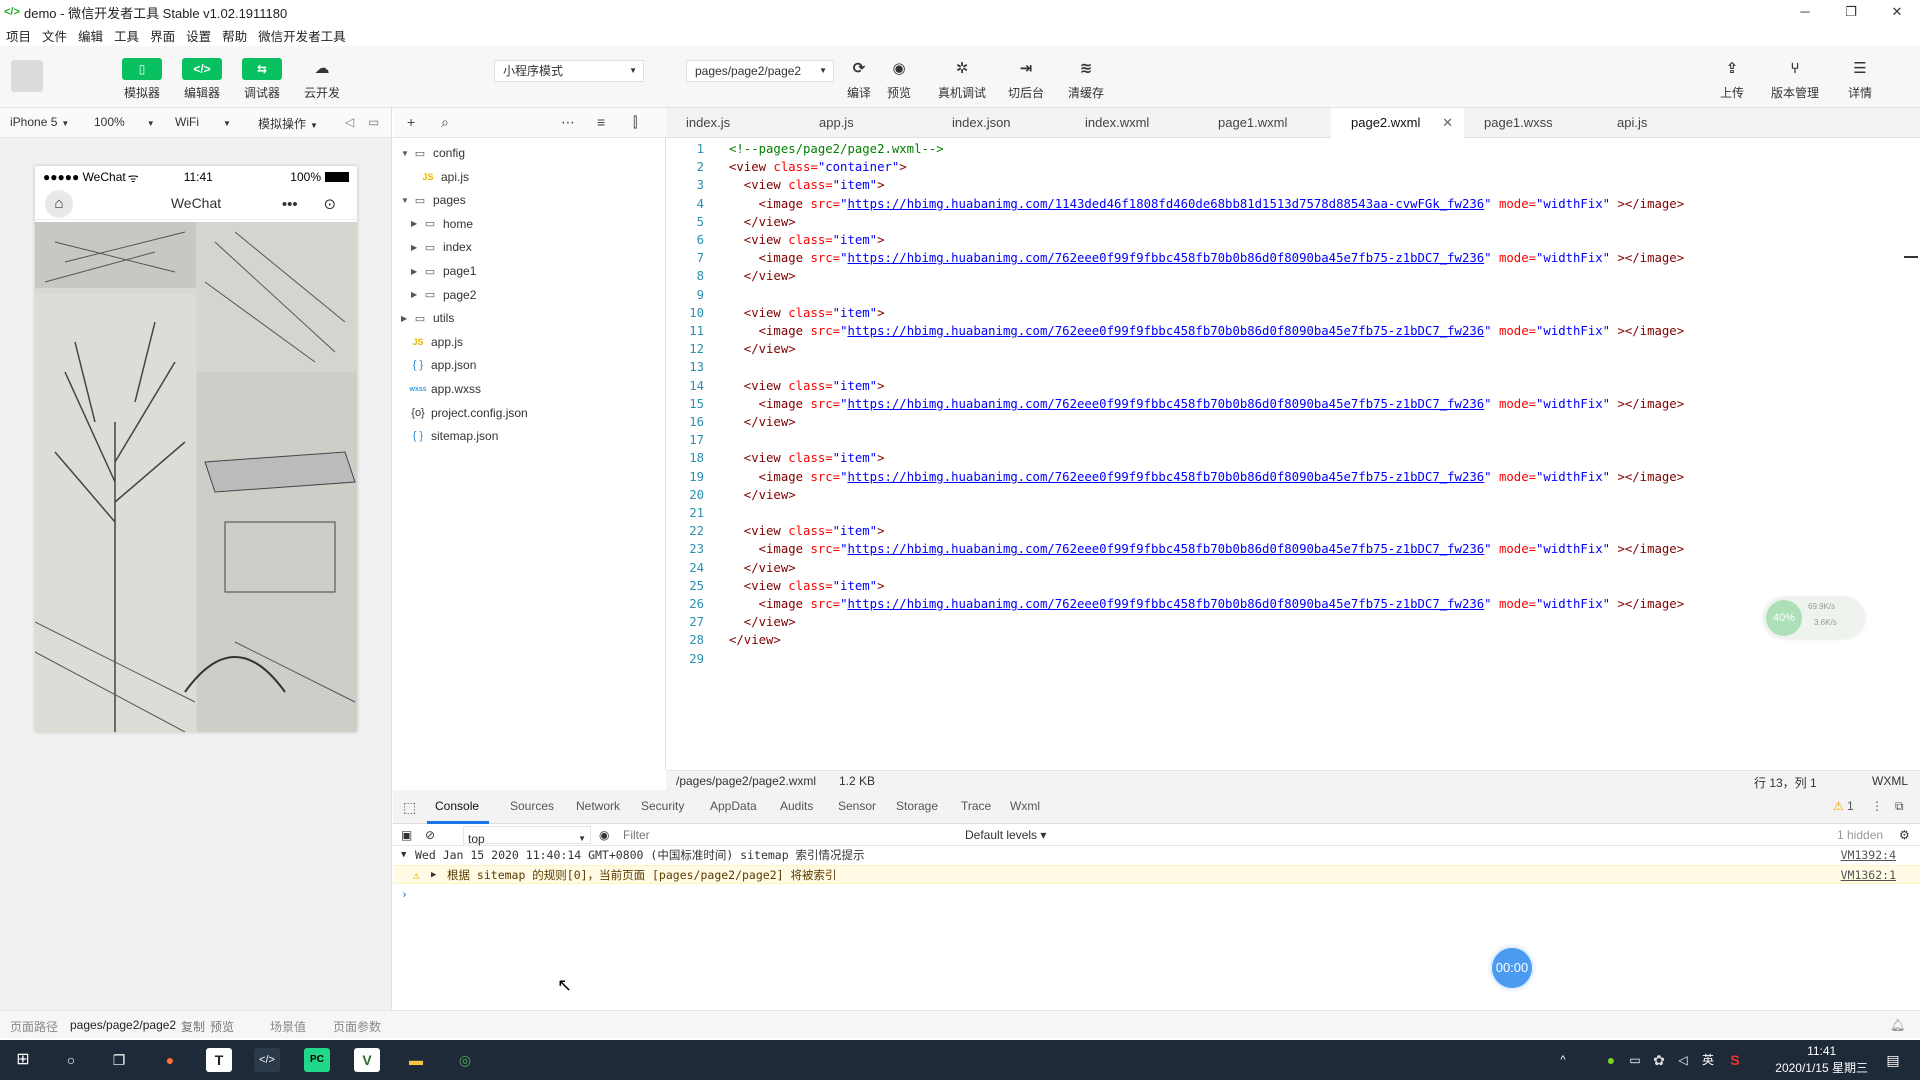 This screenshot has width=1920, height=1080. What do you see at coordinates (302, 35) in the screenshot?
I see `menu-devtools: 微信开发者工具` at bounding box center [302, 35].